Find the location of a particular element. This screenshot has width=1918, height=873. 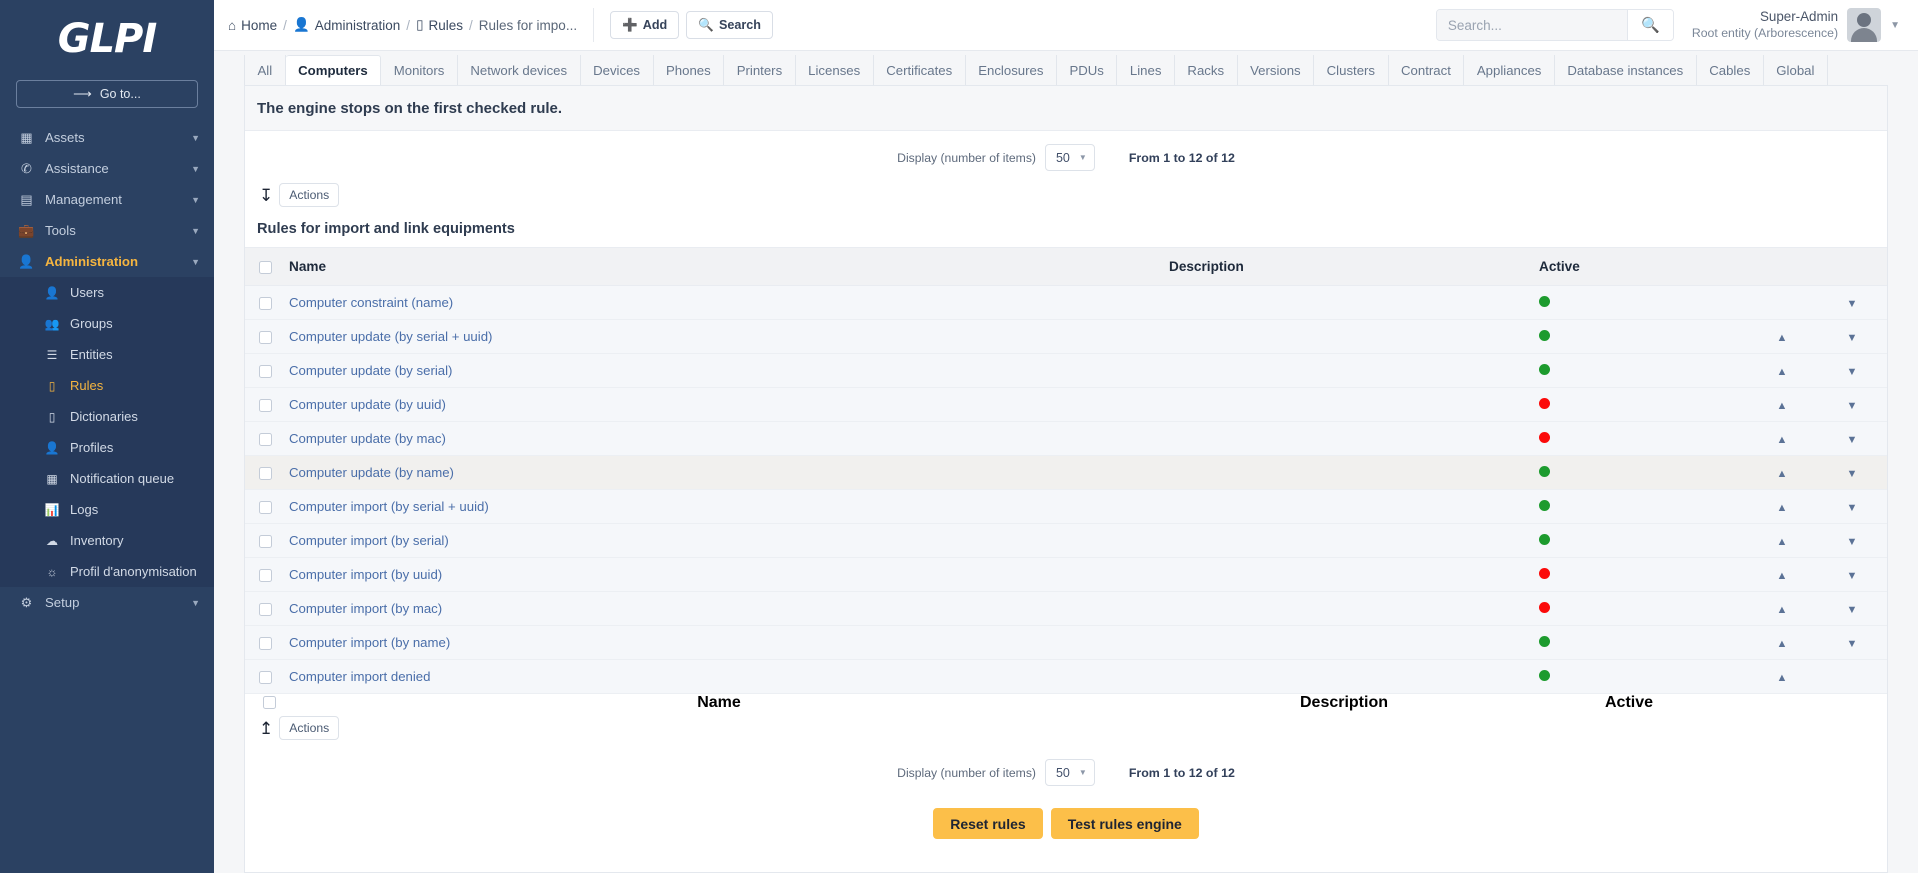

sidebar-item-dictionaries: ▯ Dictionaries is located at coordinates (107, 416).